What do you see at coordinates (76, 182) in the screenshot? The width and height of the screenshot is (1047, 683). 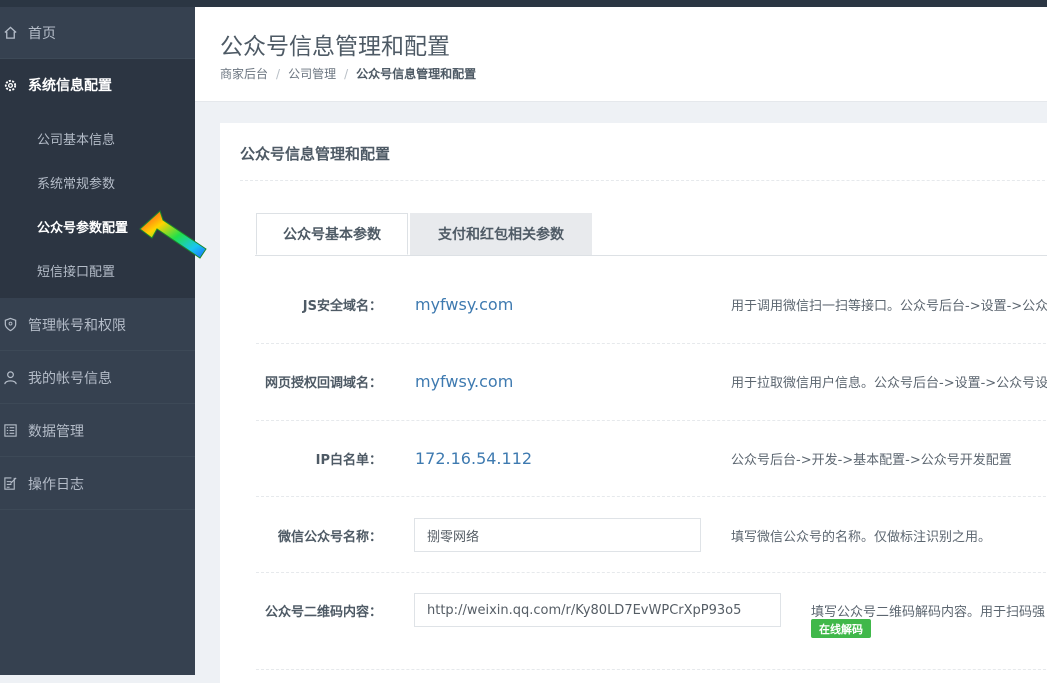 I see `sidebar-subitem-system-params: 系统常规参数` at bounding box center [76, 182].